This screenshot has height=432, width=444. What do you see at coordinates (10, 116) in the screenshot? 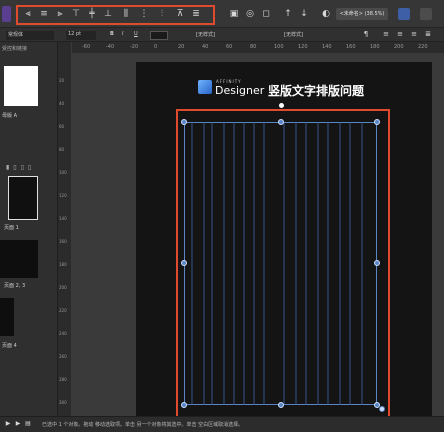
I see `master-label: 母版 A` at bounding box center [10, 116].